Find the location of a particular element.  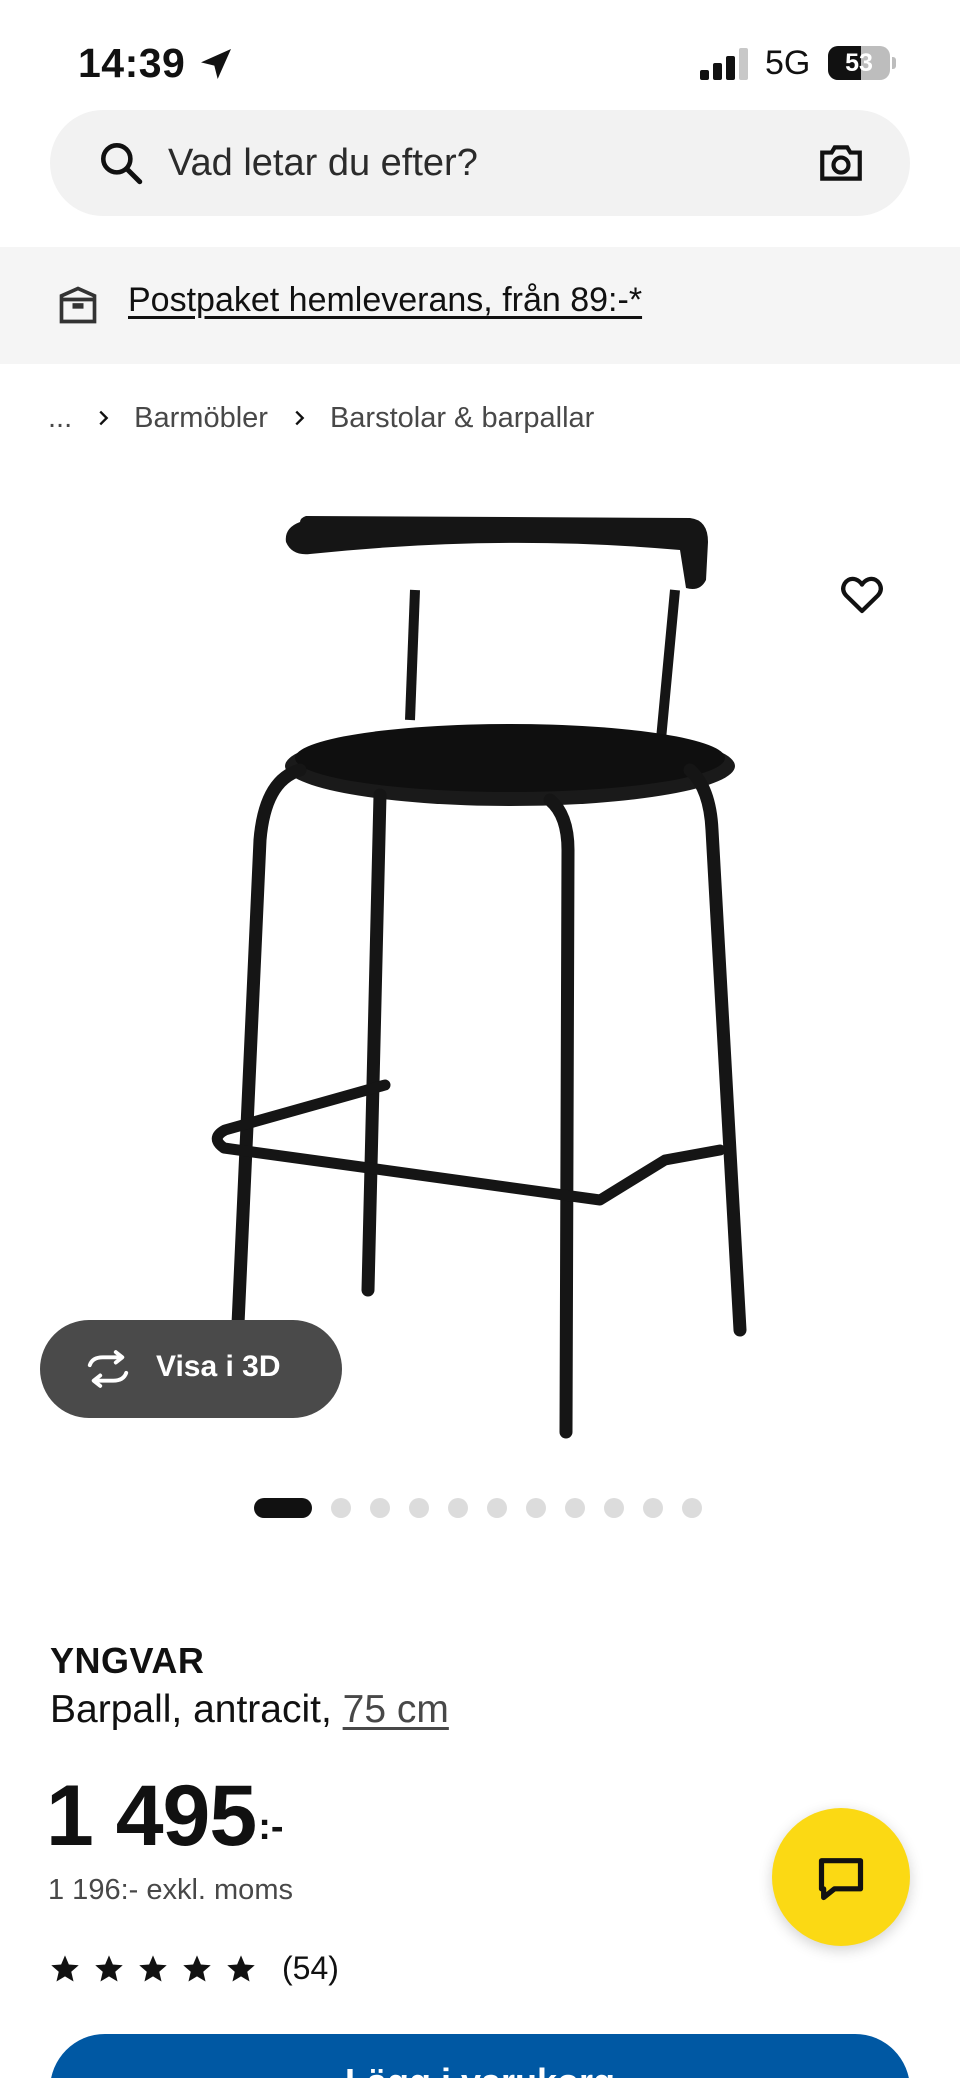

camera-icon is located at coordinates (841, 163).